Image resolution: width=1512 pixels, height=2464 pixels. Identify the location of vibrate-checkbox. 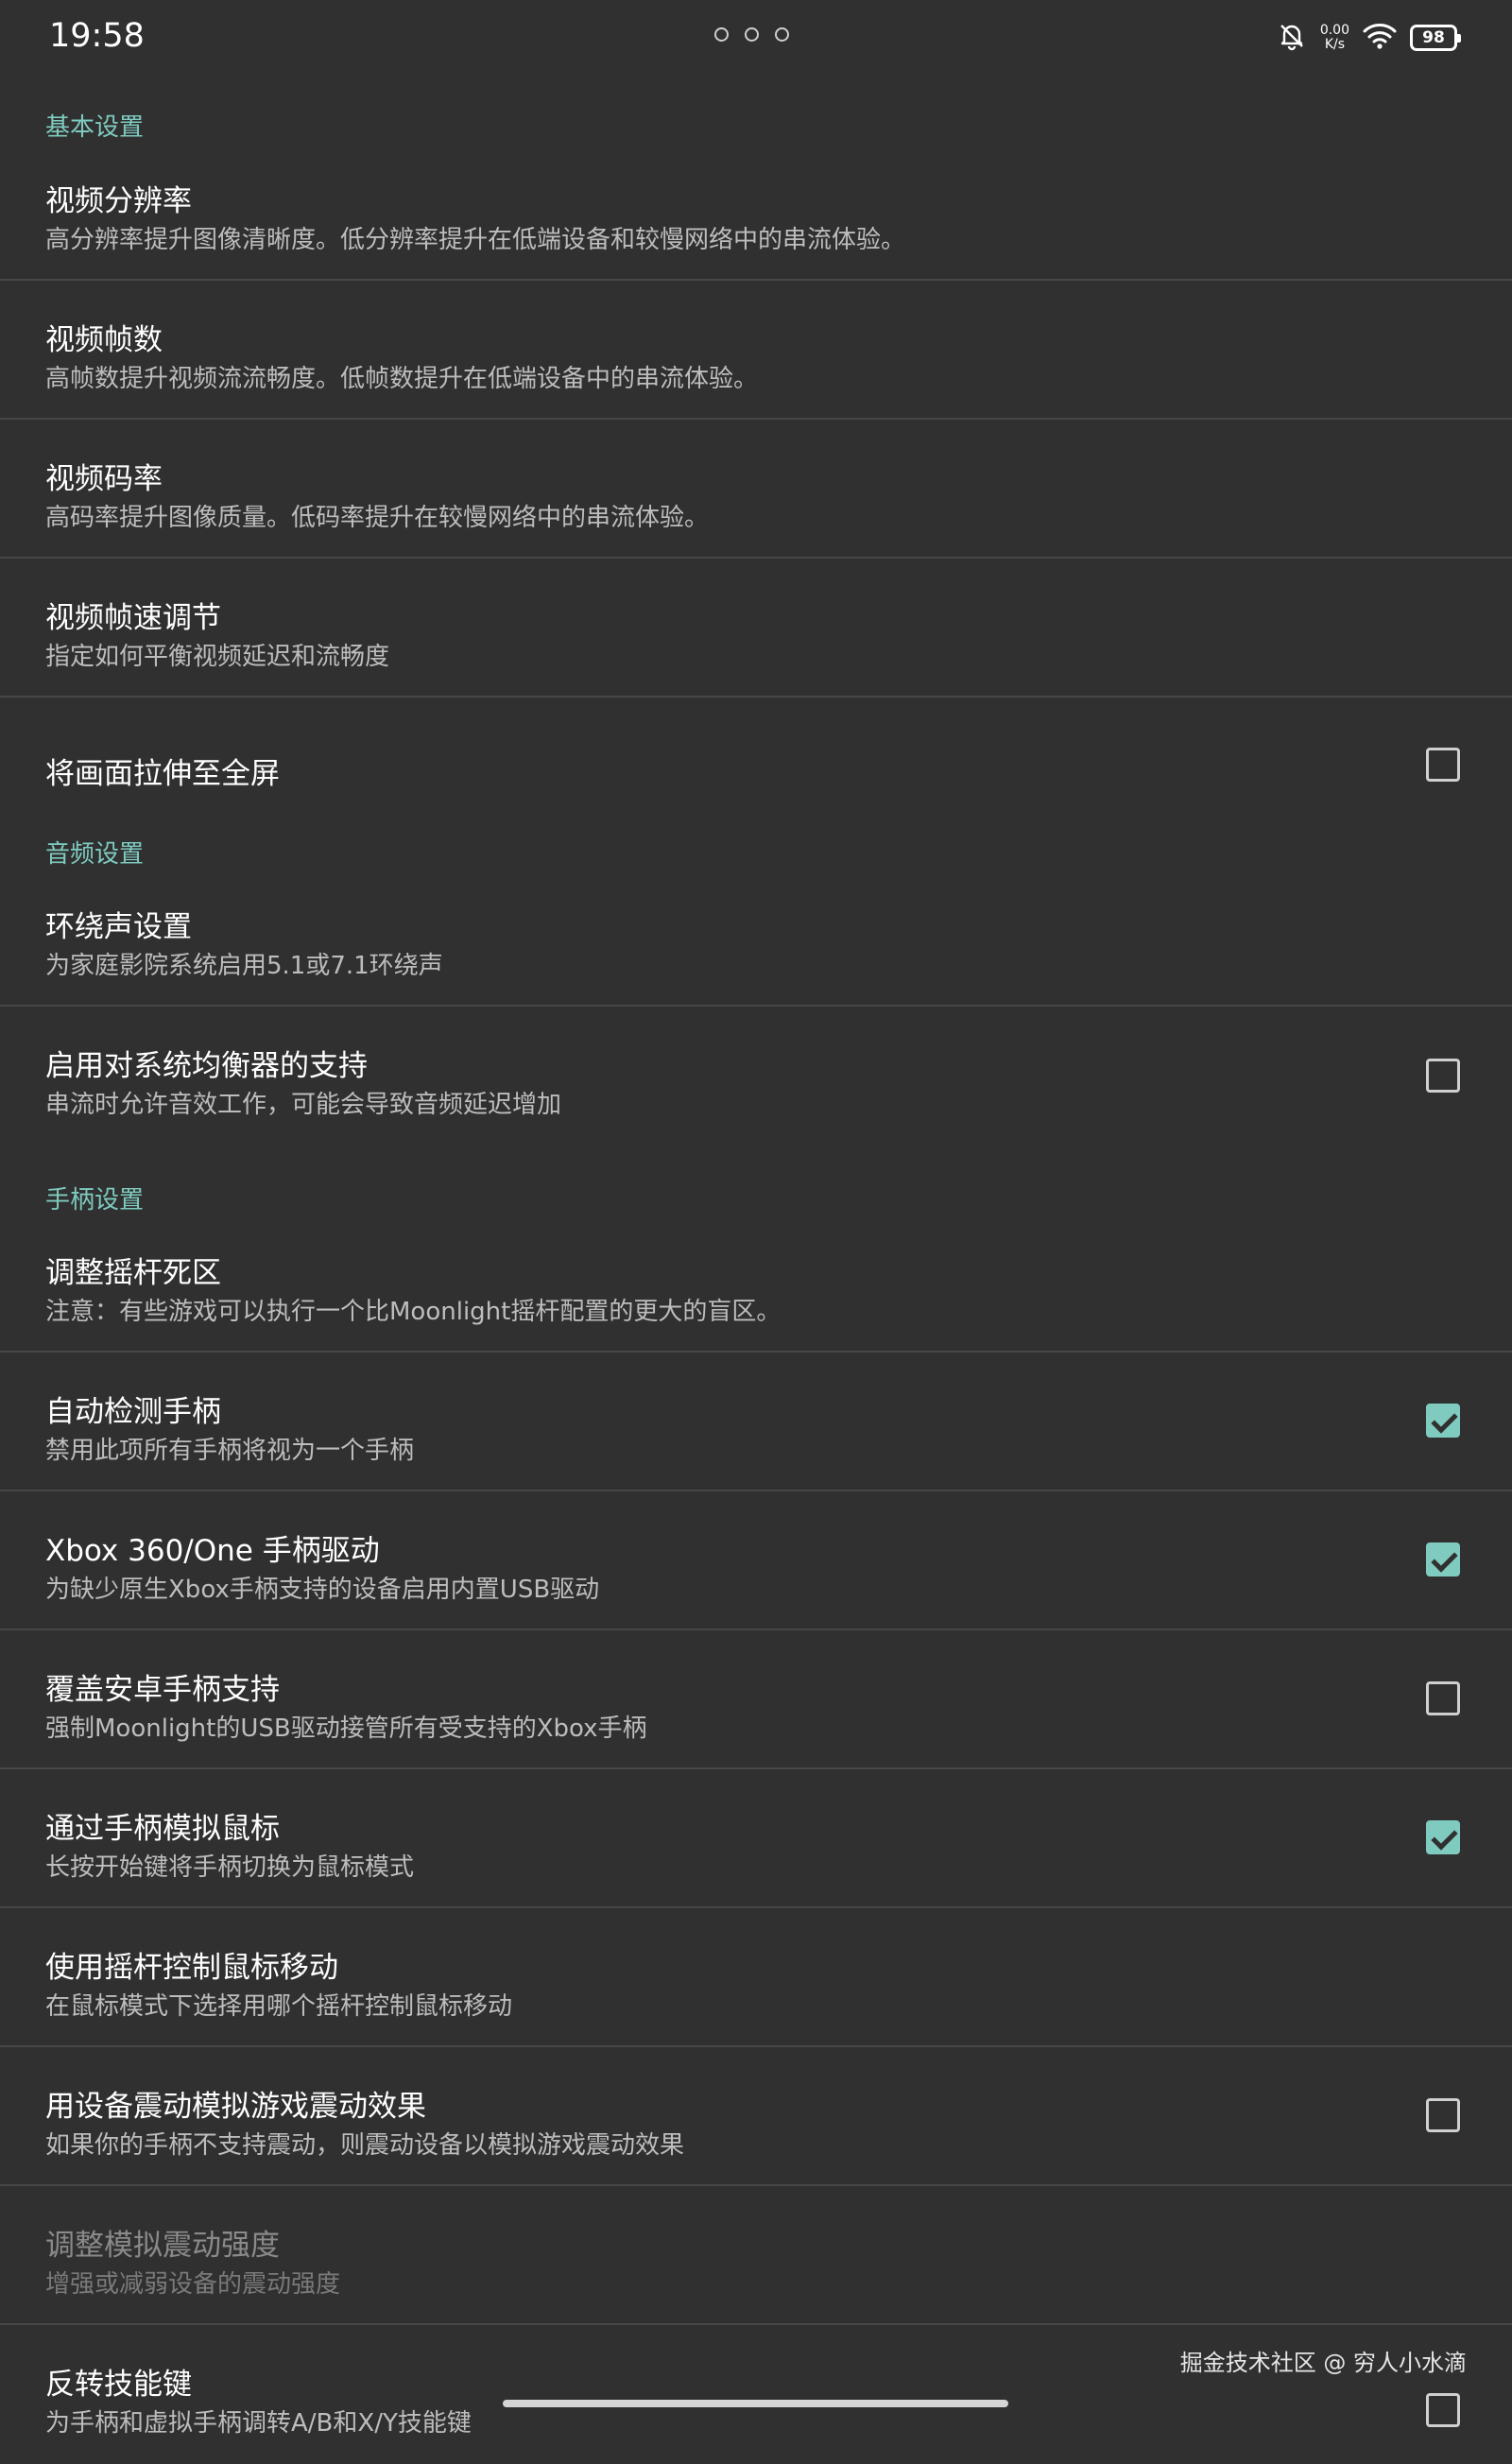
(1443, 2115).